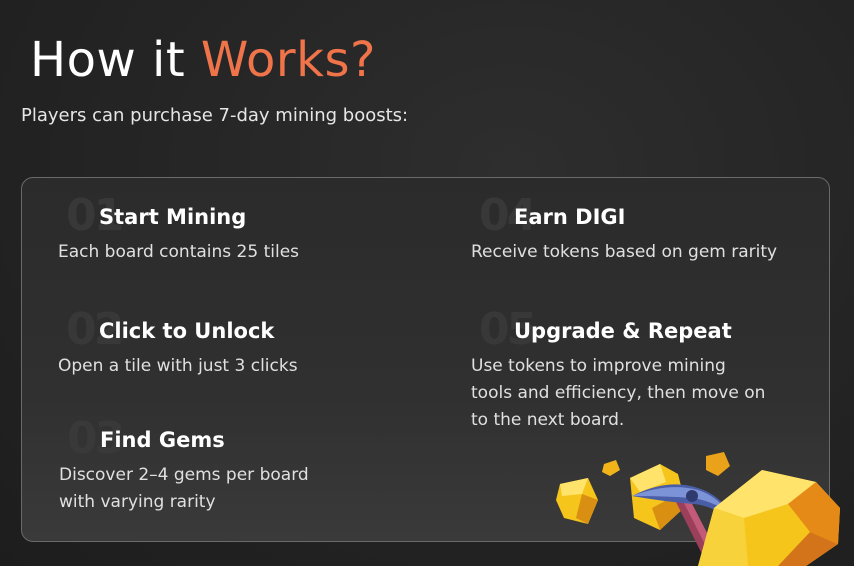  What do you see at coordinates (173, 217) in the screenshot?
I see `step-heading: Start Mining` at bounding box center [173, 217].